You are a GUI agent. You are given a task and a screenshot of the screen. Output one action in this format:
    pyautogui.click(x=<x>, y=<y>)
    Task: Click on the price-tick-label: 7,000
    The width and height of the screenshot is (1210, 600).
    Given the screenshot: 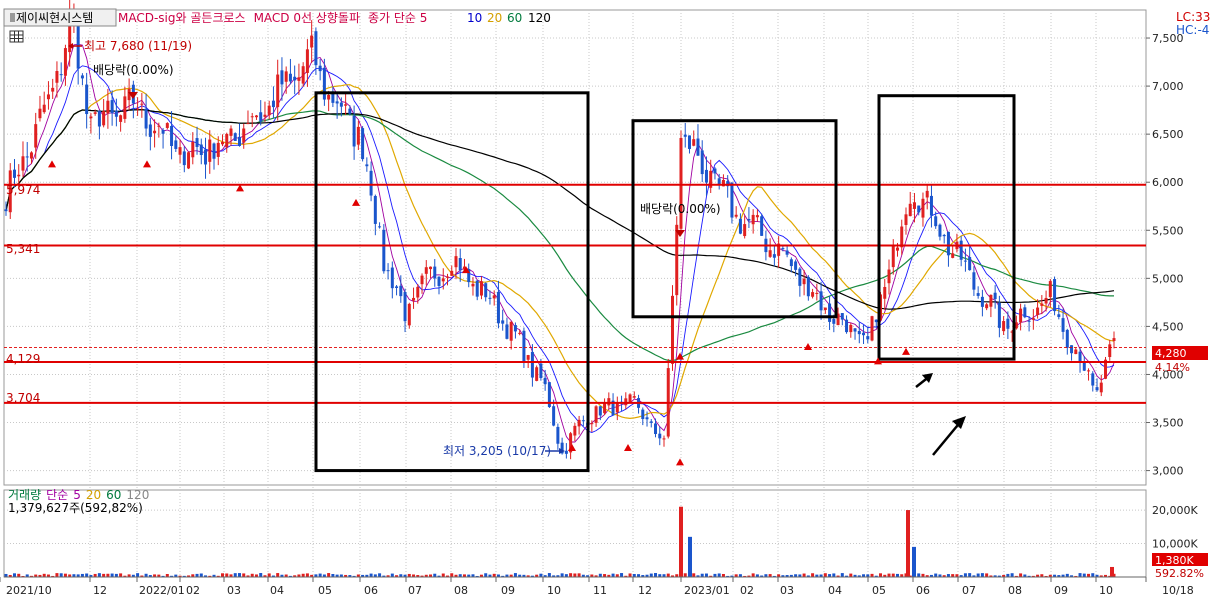 What is the action you would take?
    pyautogui.click(x=1168, y=86)
    